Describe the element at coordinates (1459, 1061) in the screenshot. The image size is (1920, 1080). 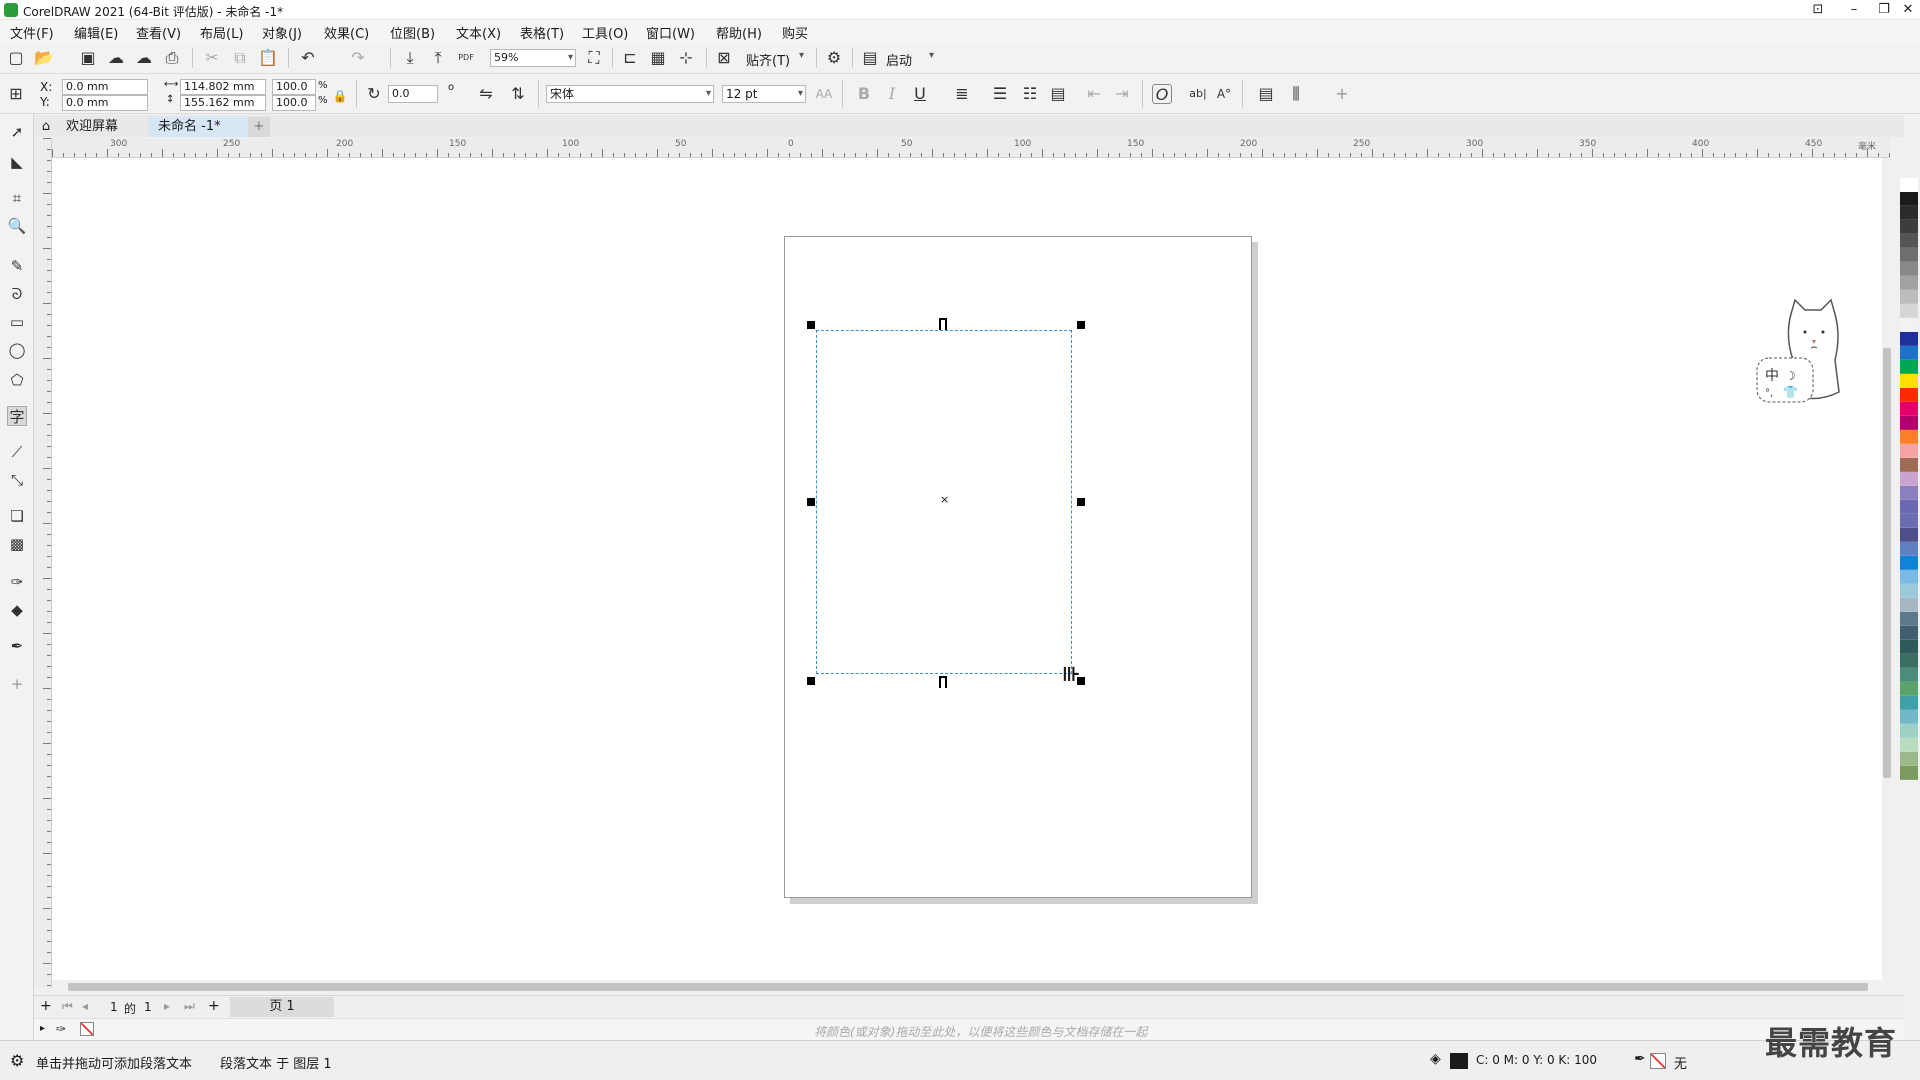
I see `fill-color-swatch` at that location.